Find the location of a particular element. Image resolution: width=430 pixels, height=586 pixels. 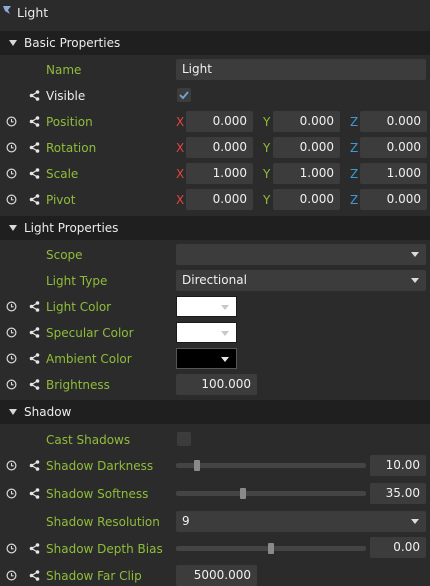

pivot-x-field: 0.000 is located at coordinates (219, 199).